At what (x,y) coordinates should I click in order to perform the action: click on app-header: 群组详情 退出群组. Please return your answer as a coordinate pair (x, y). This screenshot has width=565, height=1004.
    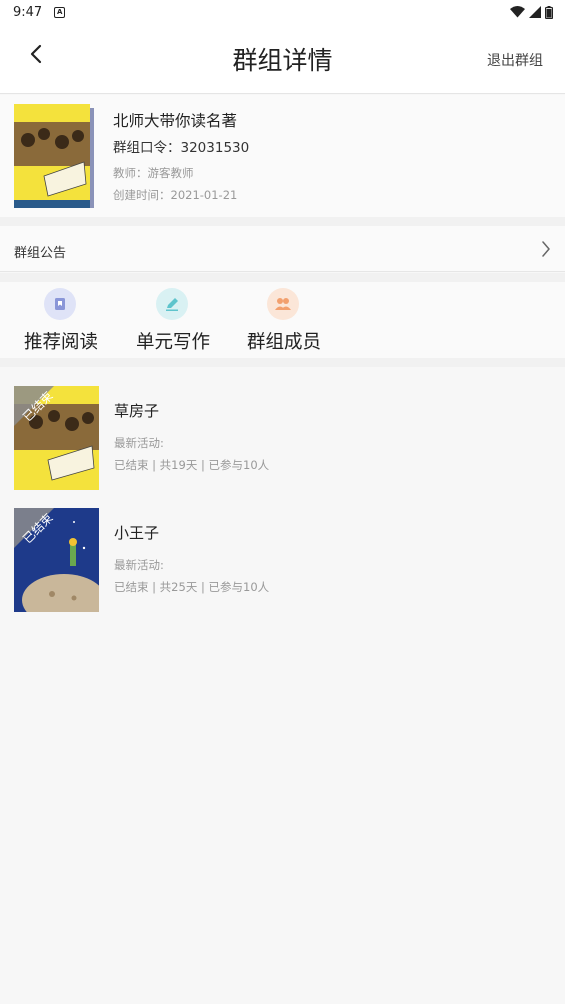
    Looking at the image, I should click on (282, 59).